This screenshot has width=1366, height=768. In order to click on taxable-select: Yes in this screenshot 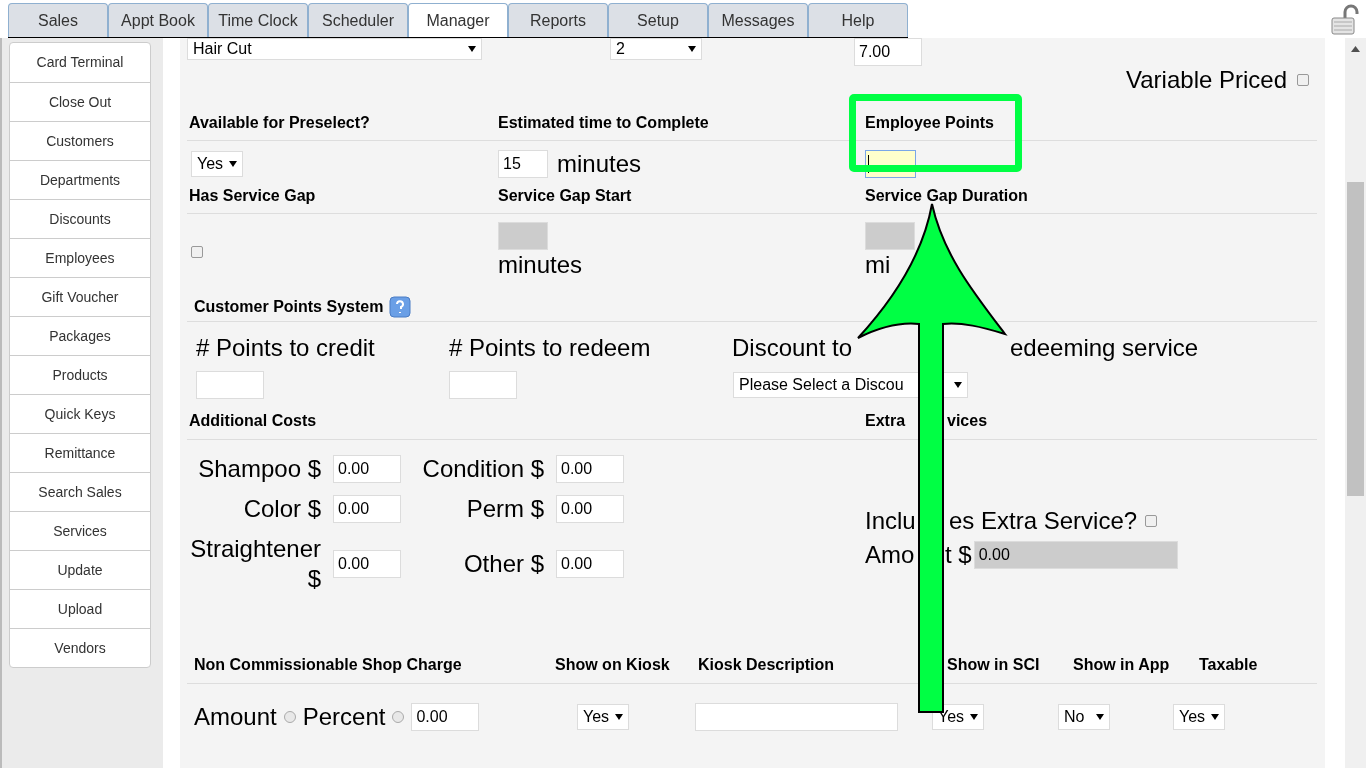, I will do `click(1199, 717)`.